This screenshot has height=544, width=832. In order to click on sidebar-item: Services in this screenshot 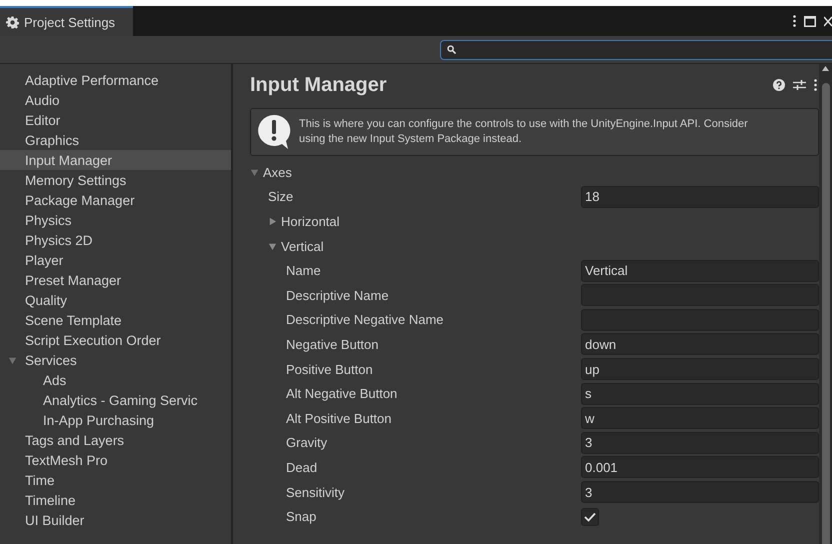, I will do `click(115, 360)`.